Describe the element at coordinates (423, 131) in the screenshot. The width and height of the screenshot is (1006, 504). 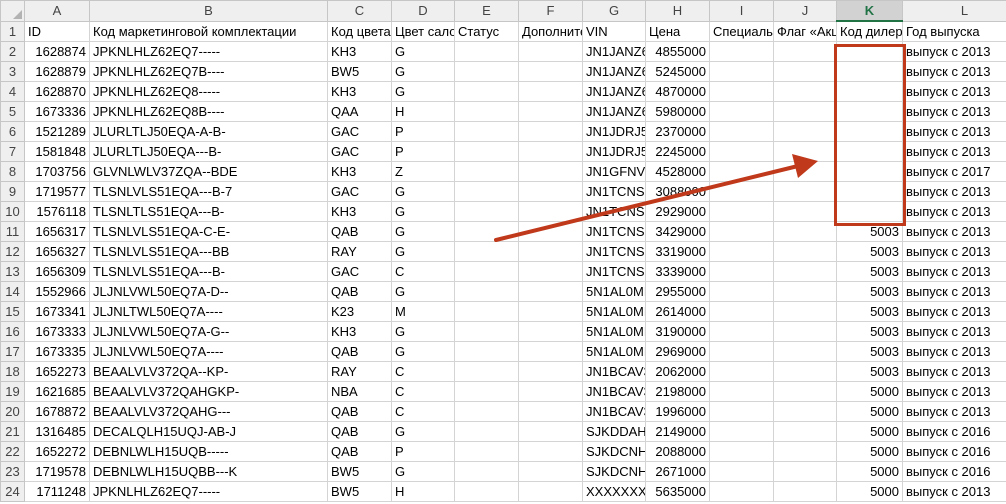
I see `cell-d: P` at that location.